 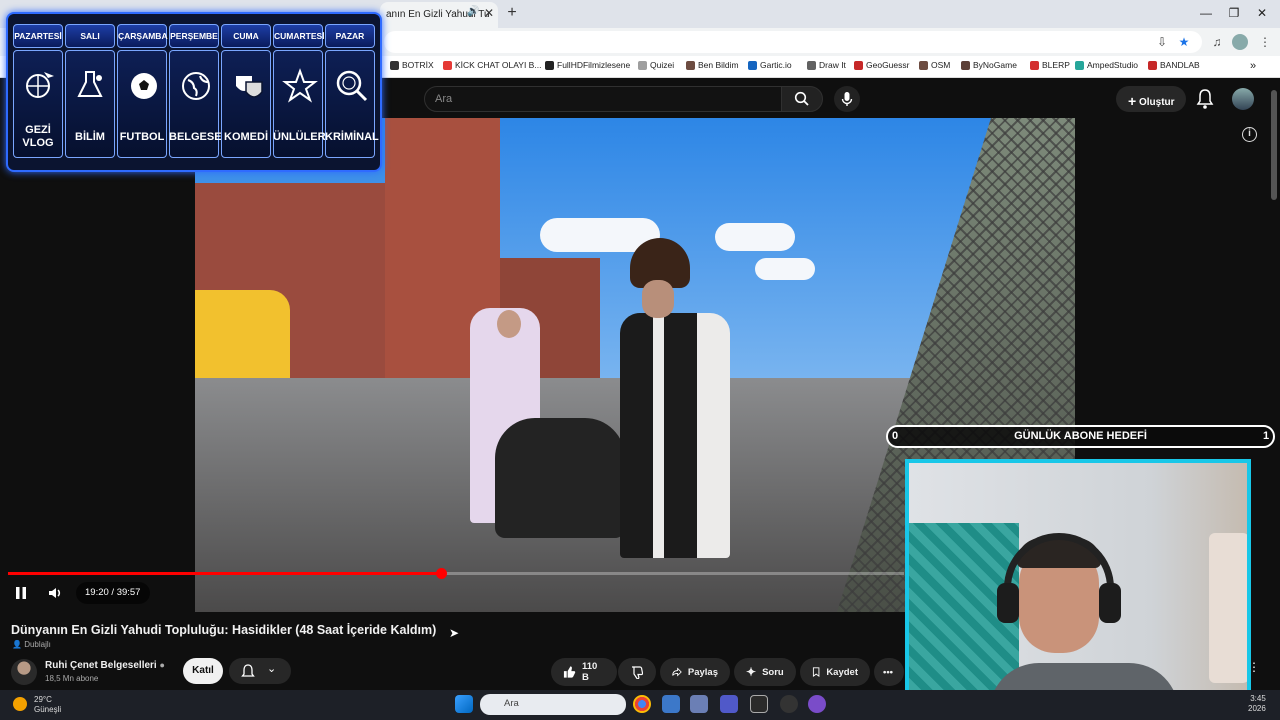 I want to click on channel-name: Ruhi Çenet Belgeselleri ●, so click(x=105, y=665).